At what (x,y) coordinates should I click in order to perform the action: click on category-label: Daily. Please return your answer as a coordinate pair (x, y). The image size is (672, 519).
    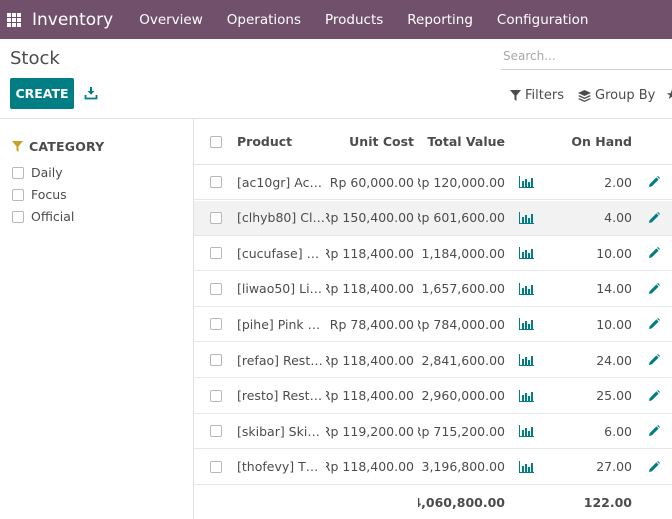
    Looking at the image, I should click on (47, 172).